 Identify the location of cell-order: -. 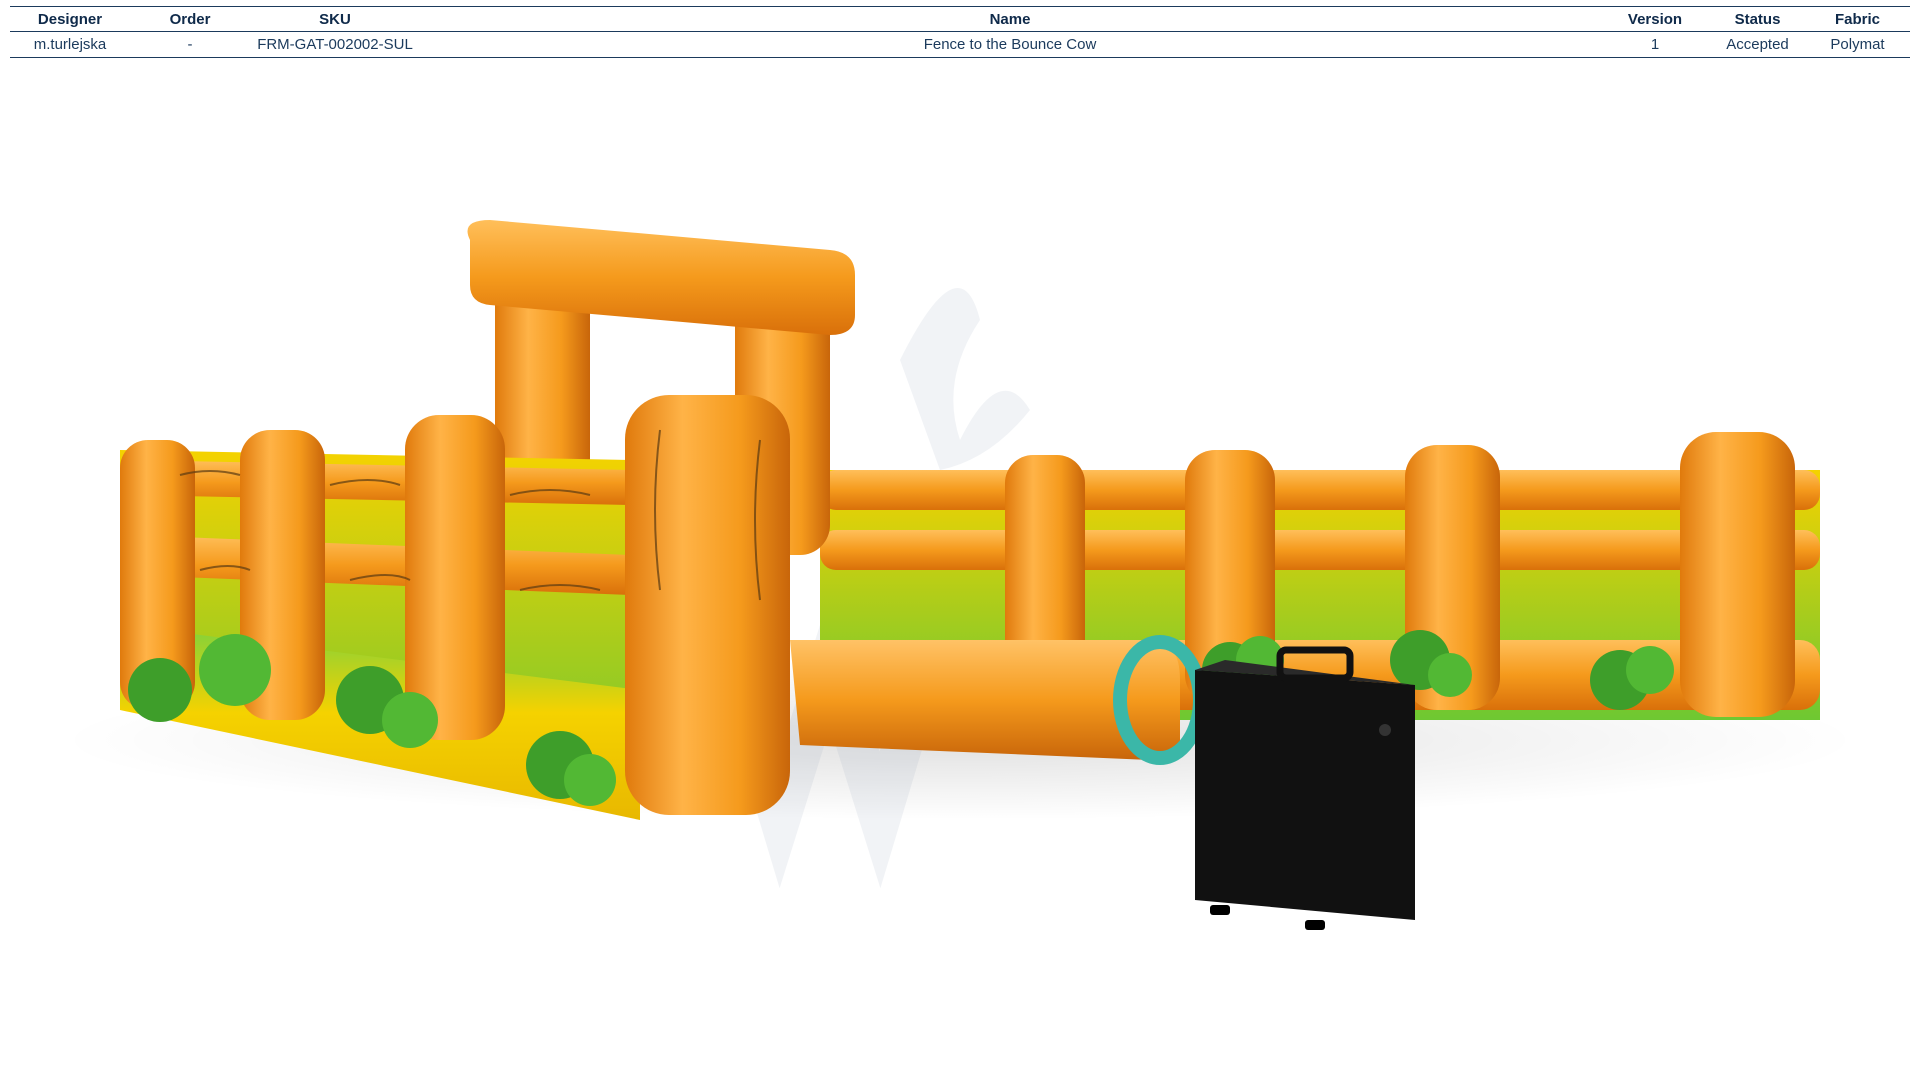
(190, 44).